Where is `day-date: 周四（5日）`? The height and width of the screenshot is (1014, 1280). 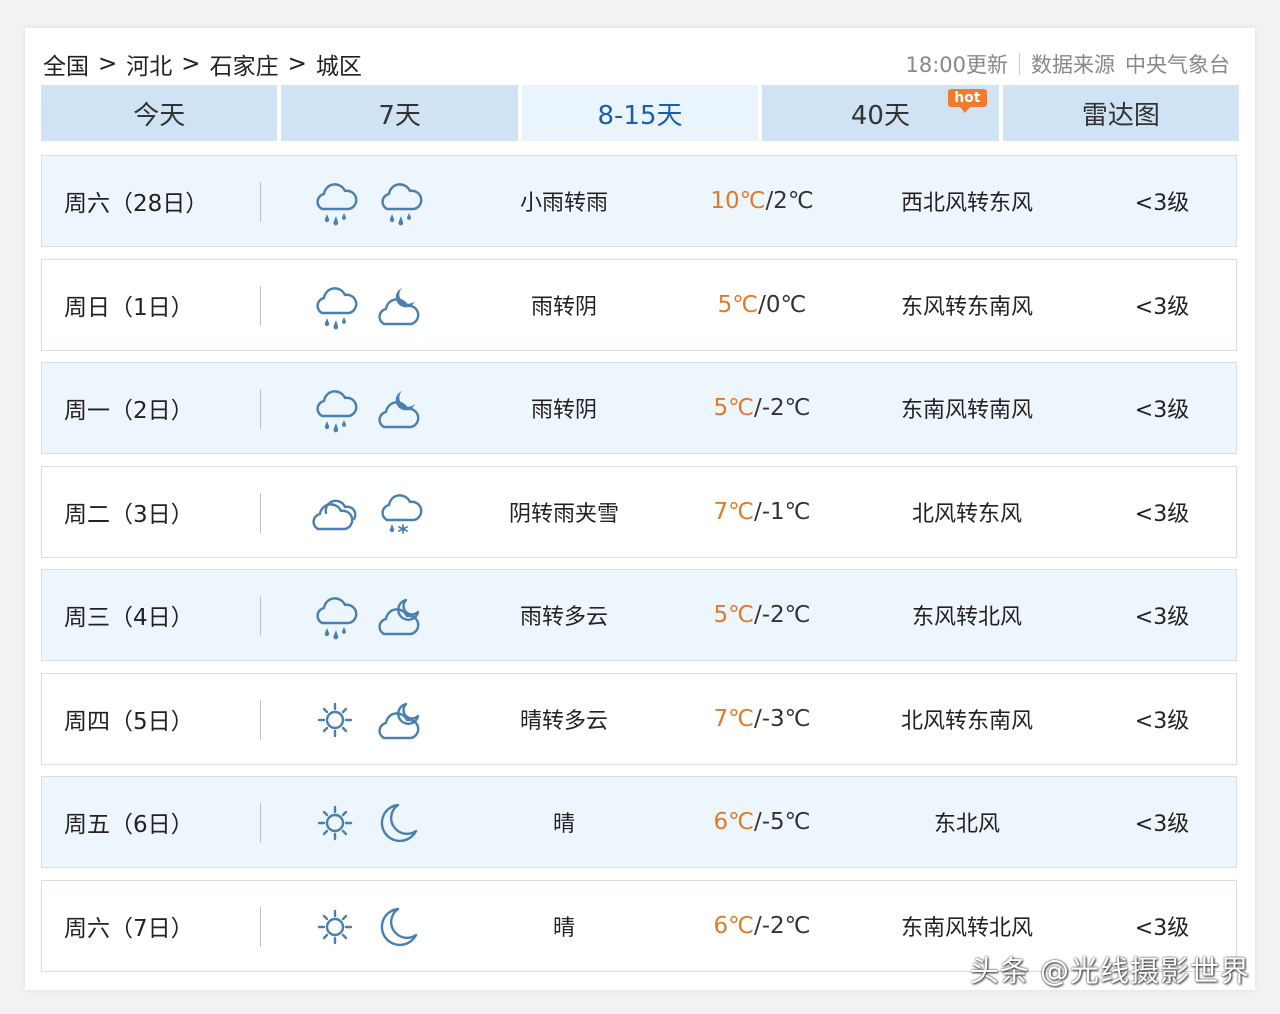
day-date: 周四（5日） is located at coordinates (129, 721).